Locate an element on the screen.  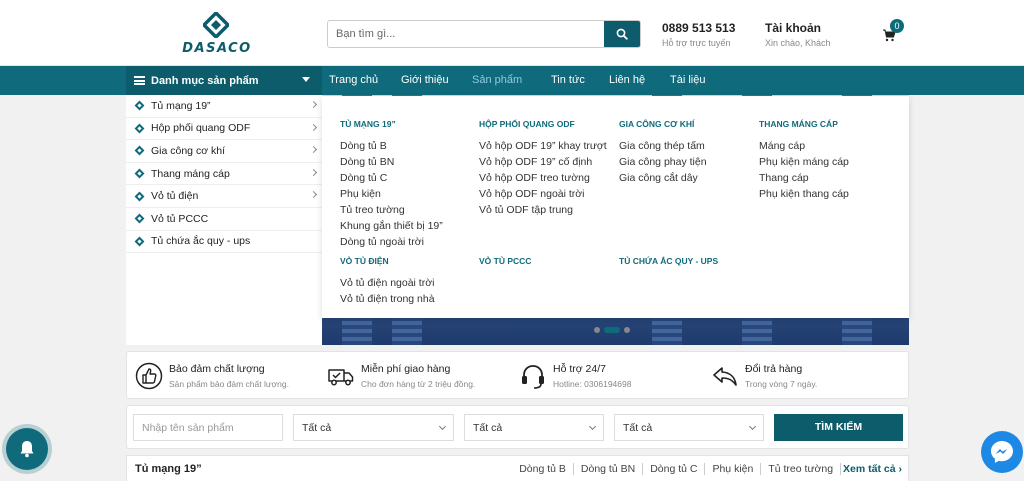
mega-link: Gia công phay tiện is located at coordinates (663, 162).